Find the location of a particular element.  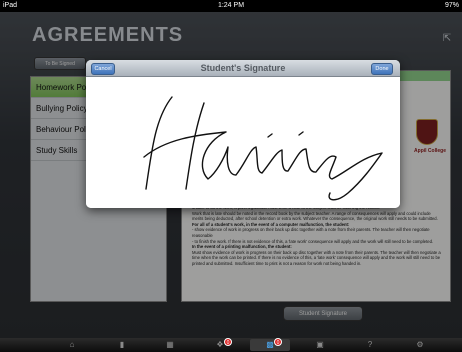

cancel-button: Cancel is located at coordinates (103, 69).